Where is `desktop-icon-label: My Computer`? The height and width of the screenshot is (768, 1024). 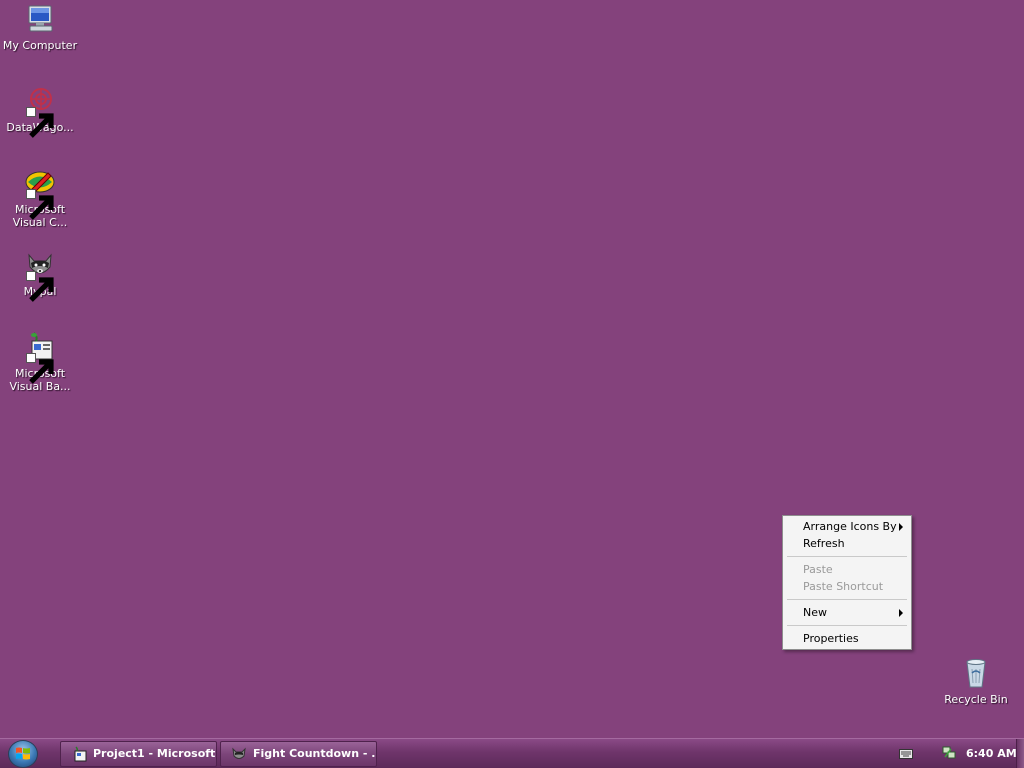
desktop-icon-label: My Computer is located at coordinates (40, 45).